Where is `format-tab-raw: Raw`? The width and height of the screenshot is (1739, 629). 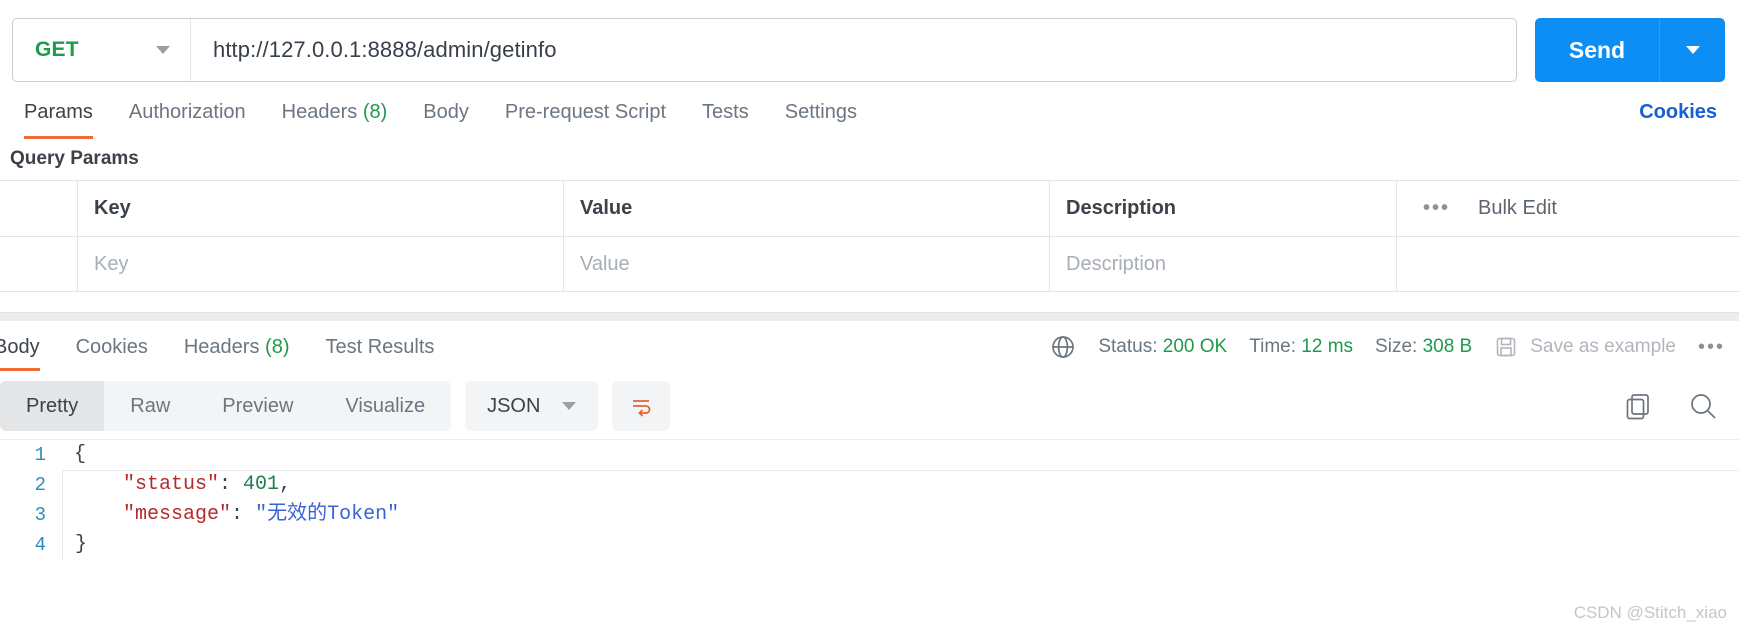
format-tab-raw: Raw is located at coordinates (150, 406).